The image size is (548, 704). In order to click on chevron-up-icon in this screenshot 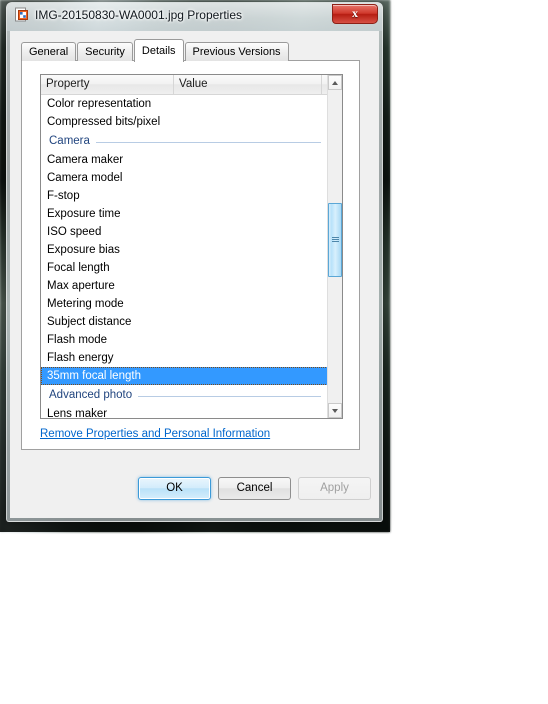, I will do `click(335, 82)`.